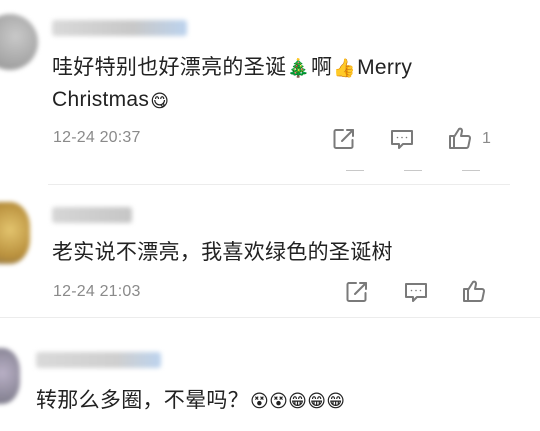 The image size is (540, 431). Describe the element at coordinates (160, 100) in the screenshot. I see `yummy-face-emoji: 😋` at that location.